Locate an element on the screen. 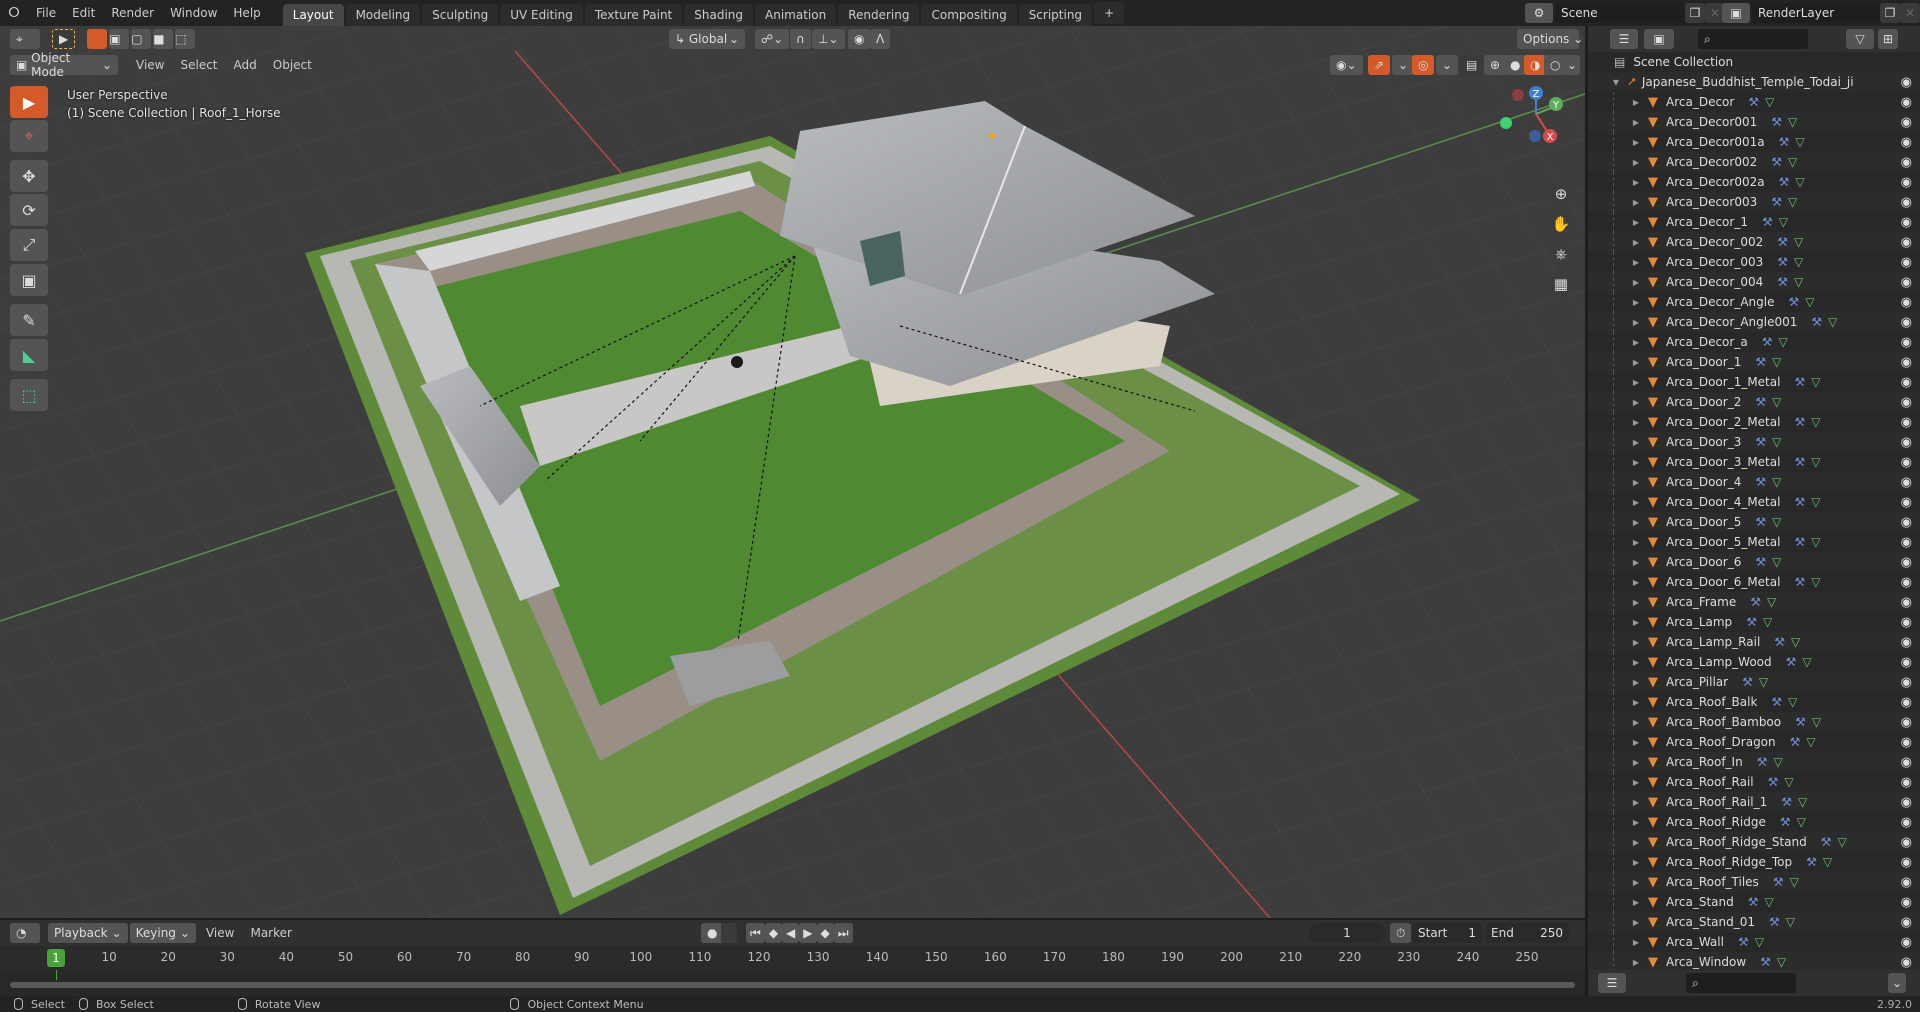 The width and height of the screenshot is (1920, 1012). viewport-menu-select: Select is located at coordinates (198, 65).